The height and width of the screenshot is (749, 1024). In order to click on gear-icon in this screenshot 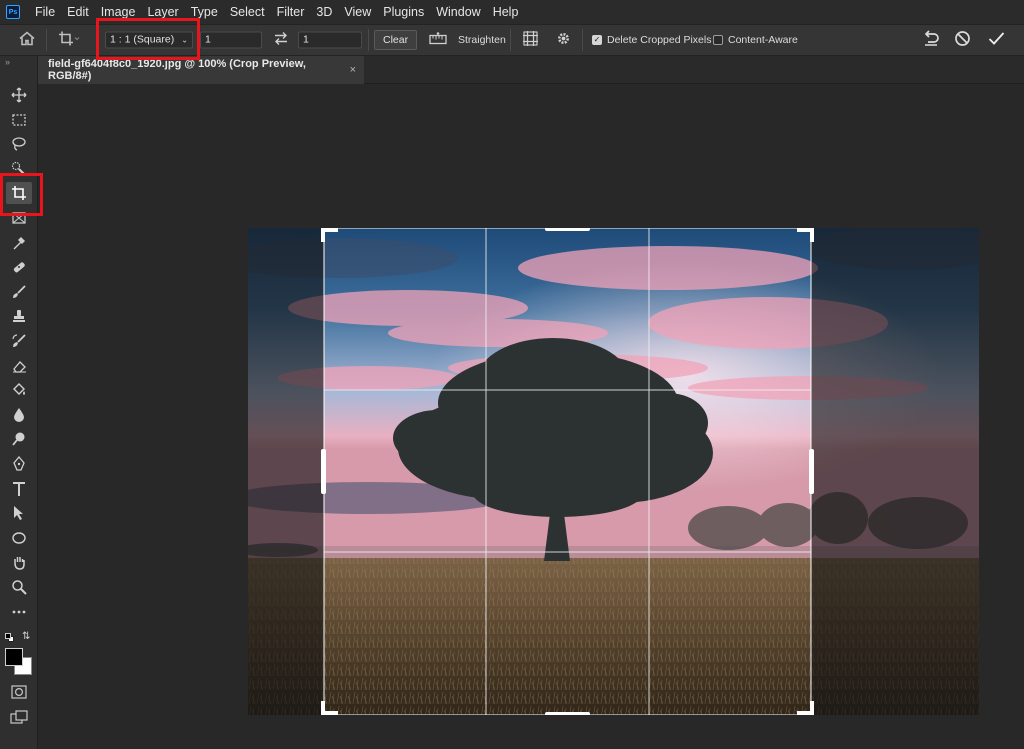, I will do `click(563, 40)`.